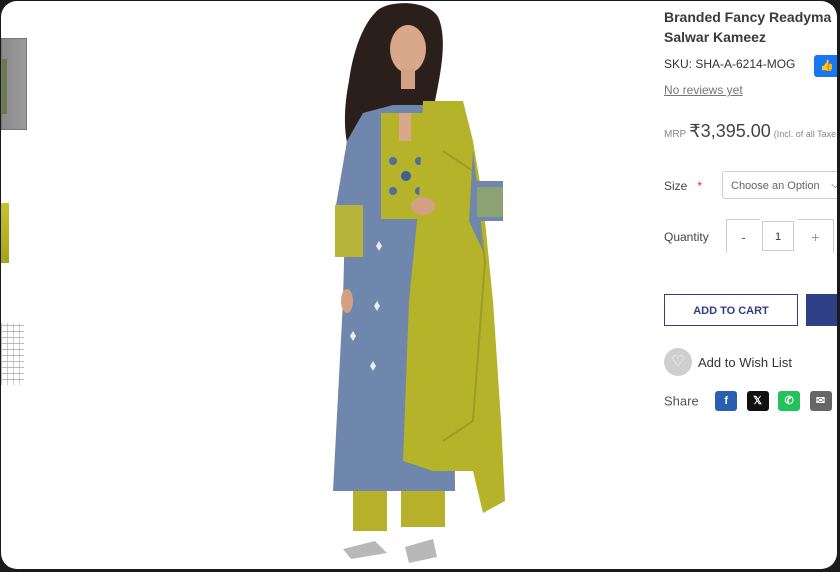  Describe the element at coordinates (748, 17) in the screenshot. I see `product-title-line1: Branded Fancy Readyma` at that location.